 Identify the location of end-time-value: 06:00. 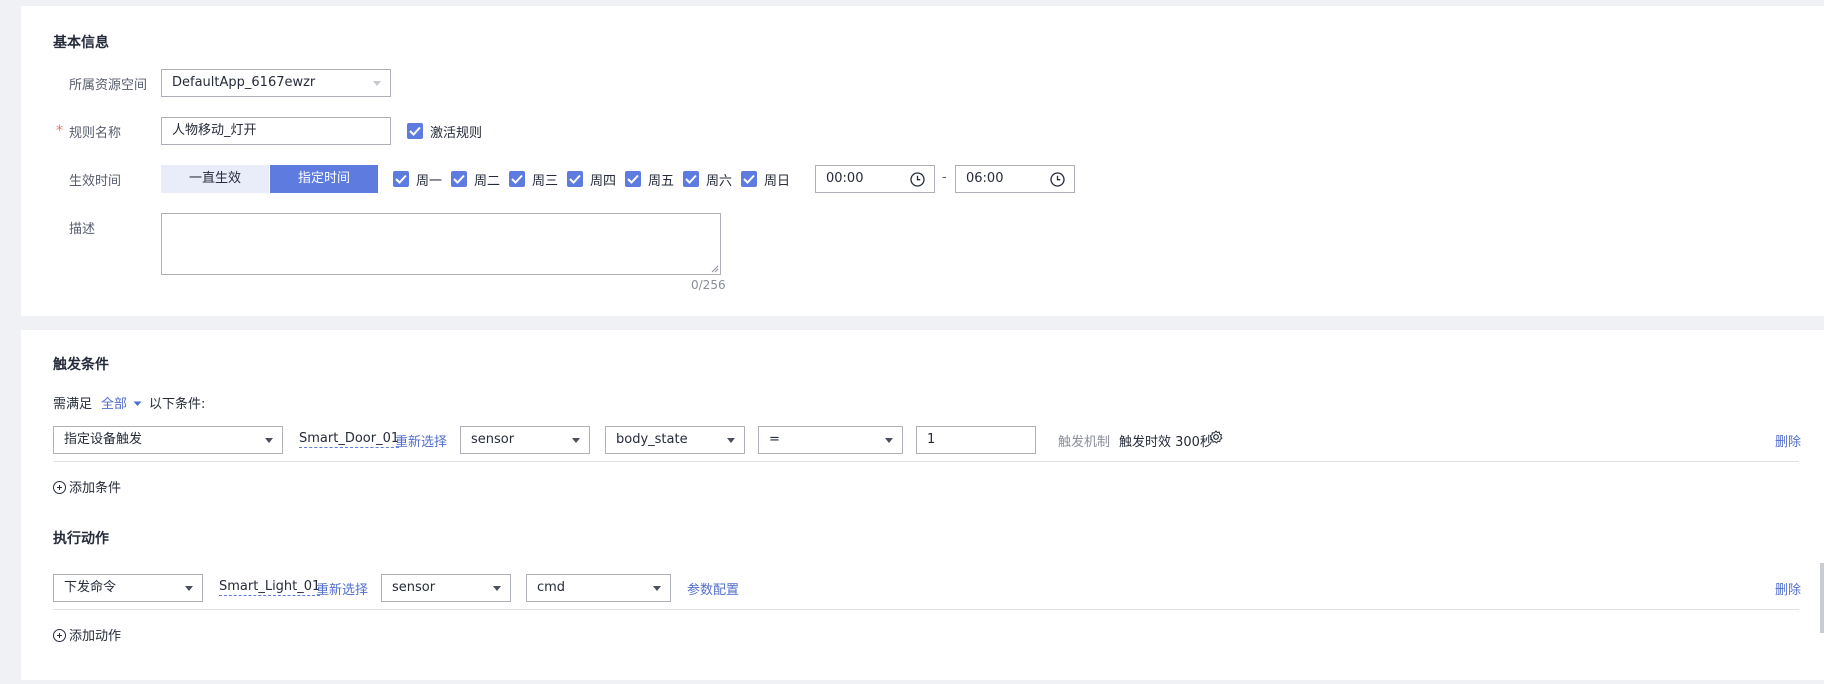
(985, 178).